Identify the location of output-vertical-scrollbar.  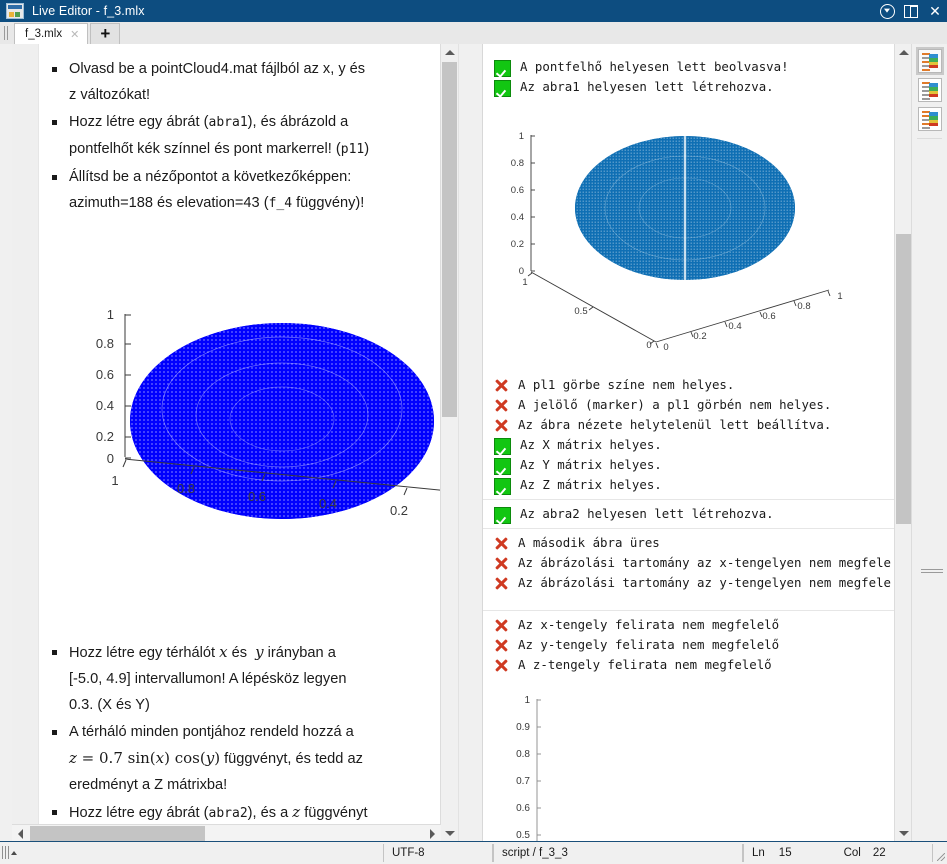
(903, 443).